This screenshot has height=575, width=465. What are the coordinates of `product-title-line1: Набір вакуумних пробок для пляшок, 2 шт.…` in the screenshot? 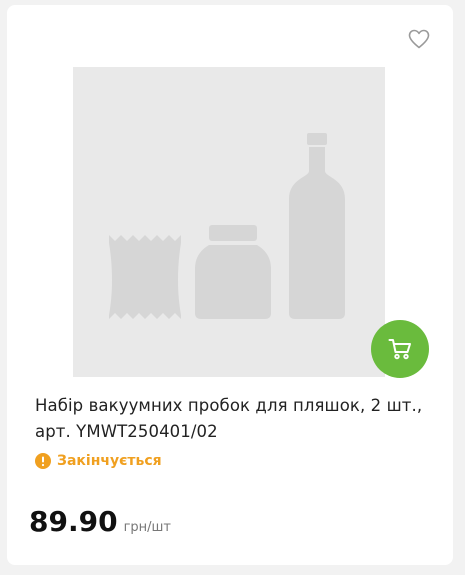 It's located at (229, 405).